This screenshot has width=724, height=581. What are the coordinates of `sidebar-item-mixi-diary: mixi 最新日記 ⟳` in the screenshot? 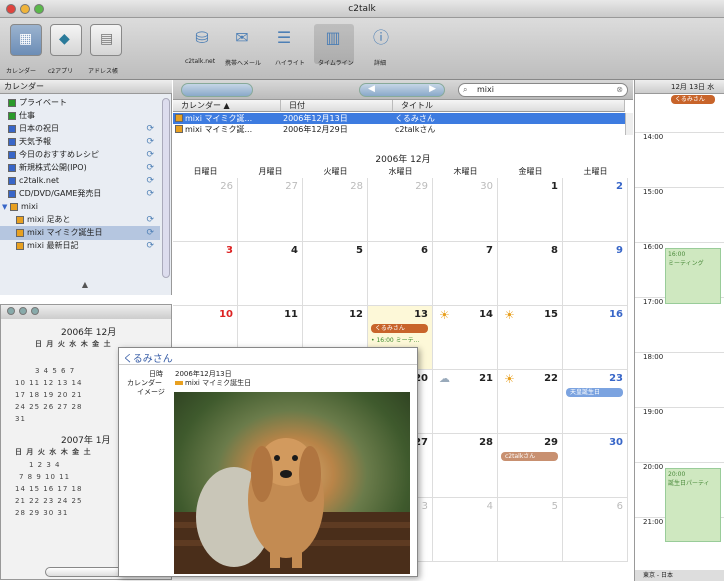 It's located at (80, 246).